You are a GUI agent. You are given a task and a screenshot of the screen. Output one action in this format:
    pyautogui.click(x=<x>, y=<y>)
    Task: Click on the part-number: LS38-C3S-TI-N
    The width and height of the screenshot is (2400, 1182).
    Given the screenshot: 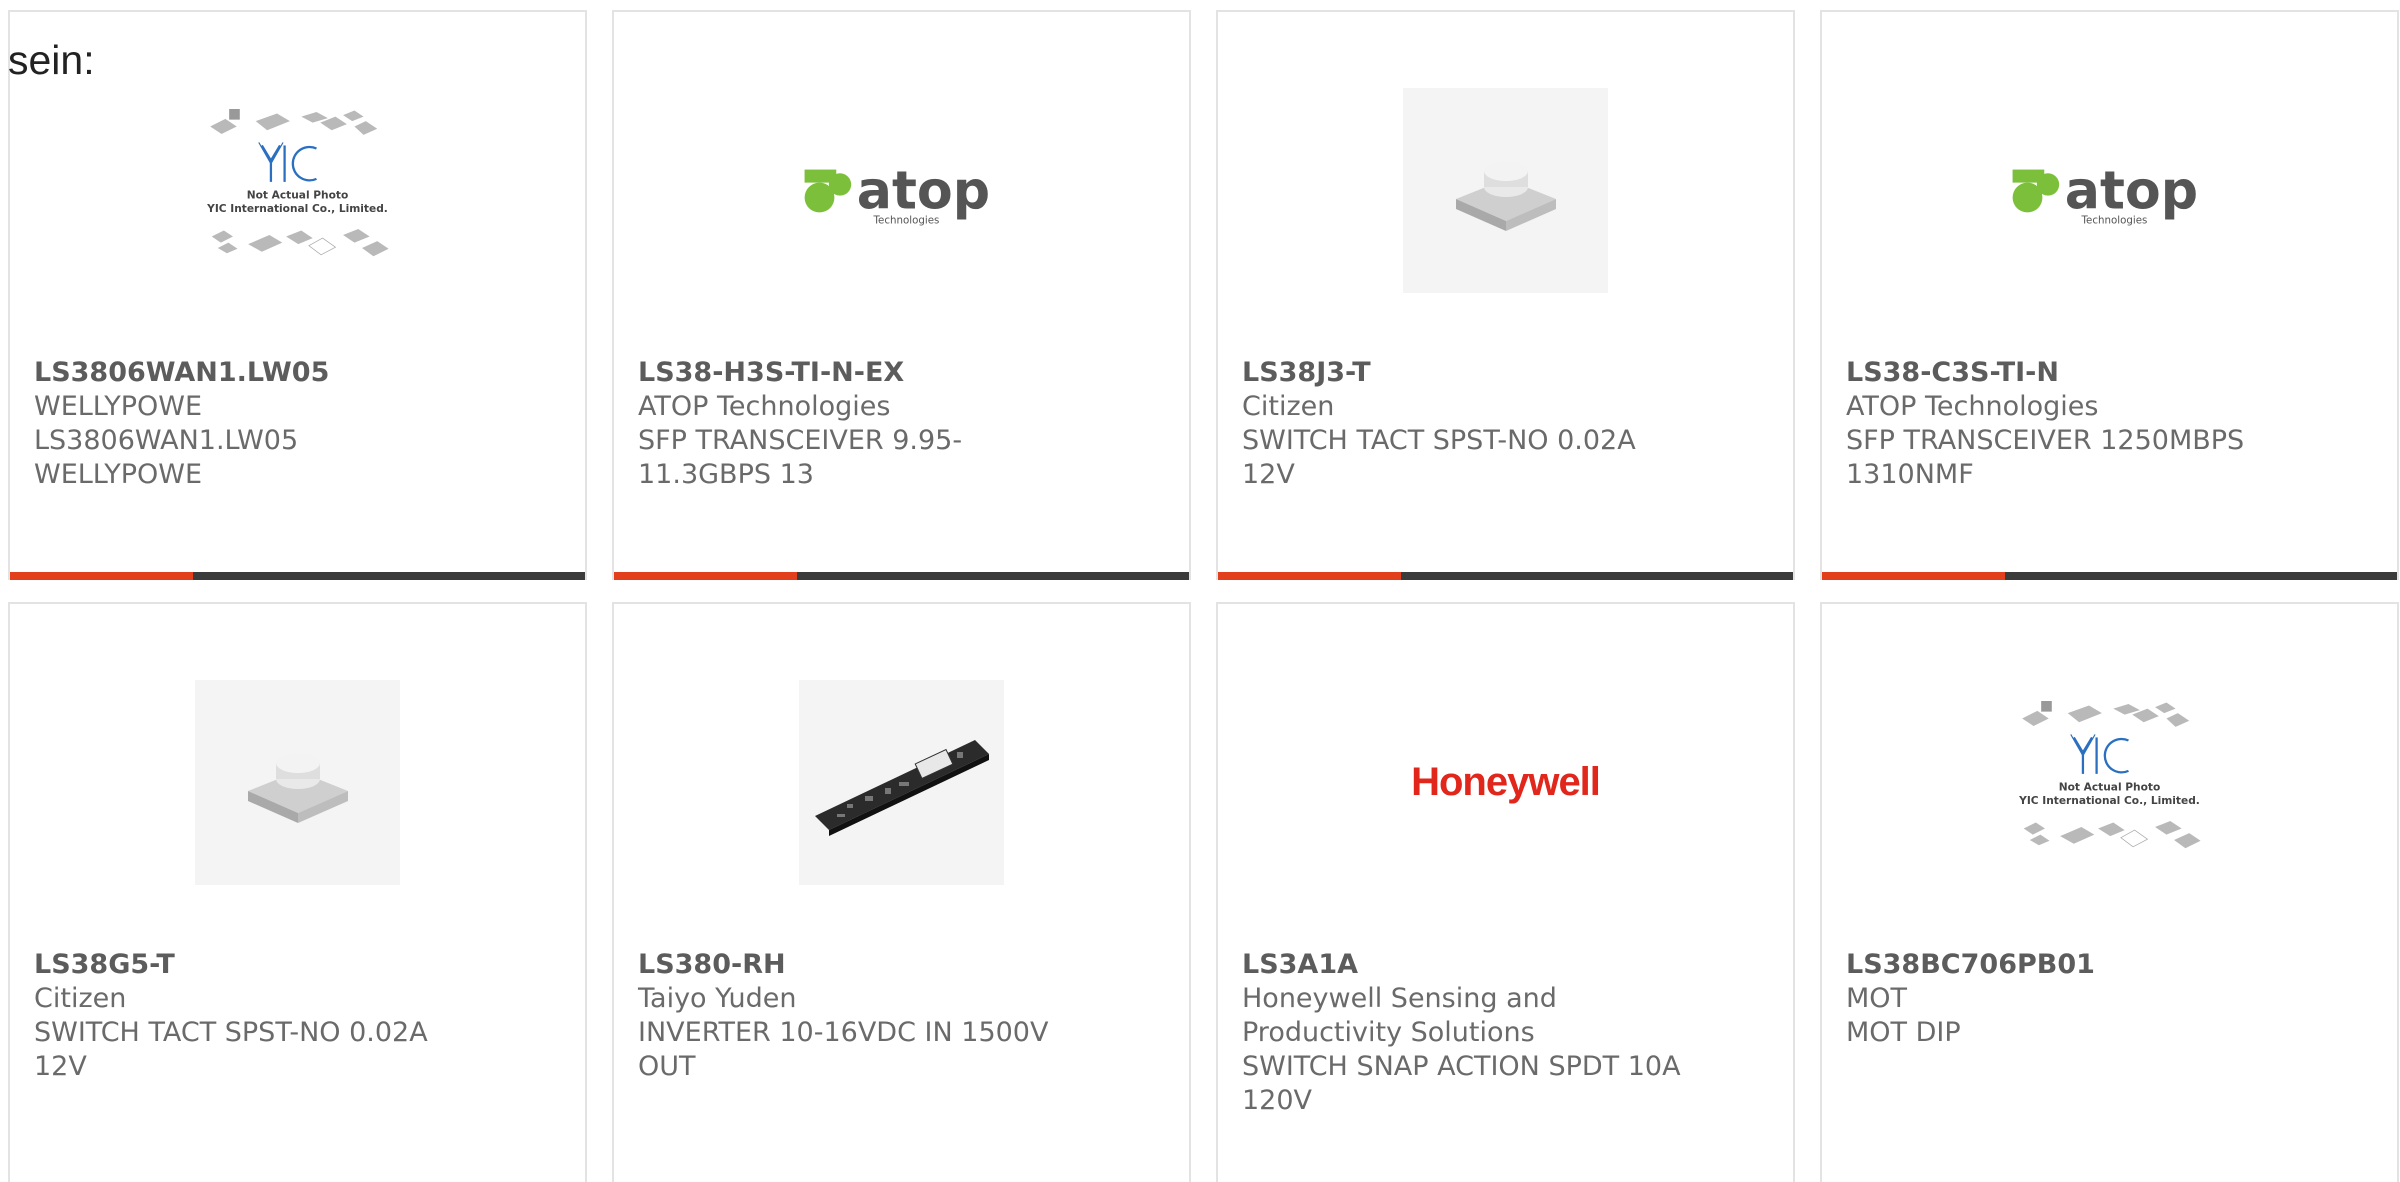 What is the action you would take?
    pyautogui.click(x=2111, y=373)
    